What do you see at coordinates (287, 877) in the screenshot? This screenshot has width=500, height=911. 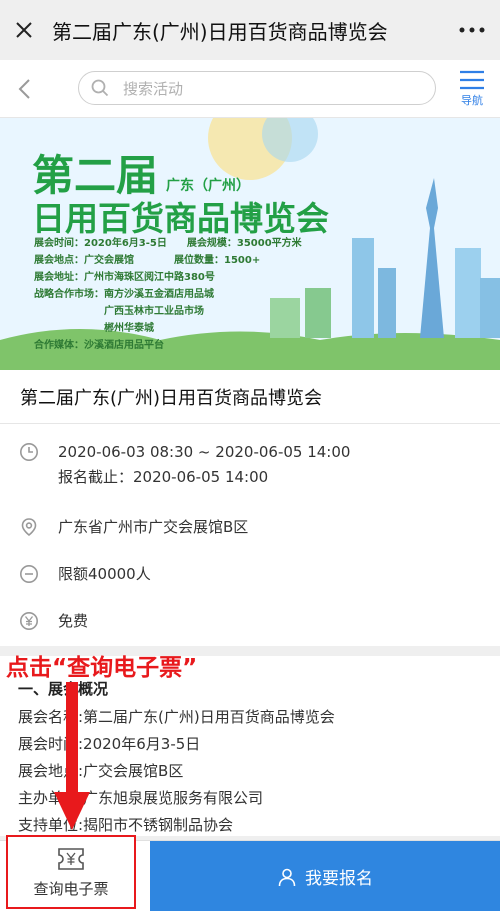 I see `user-icon` at bounding box center [287, 877].